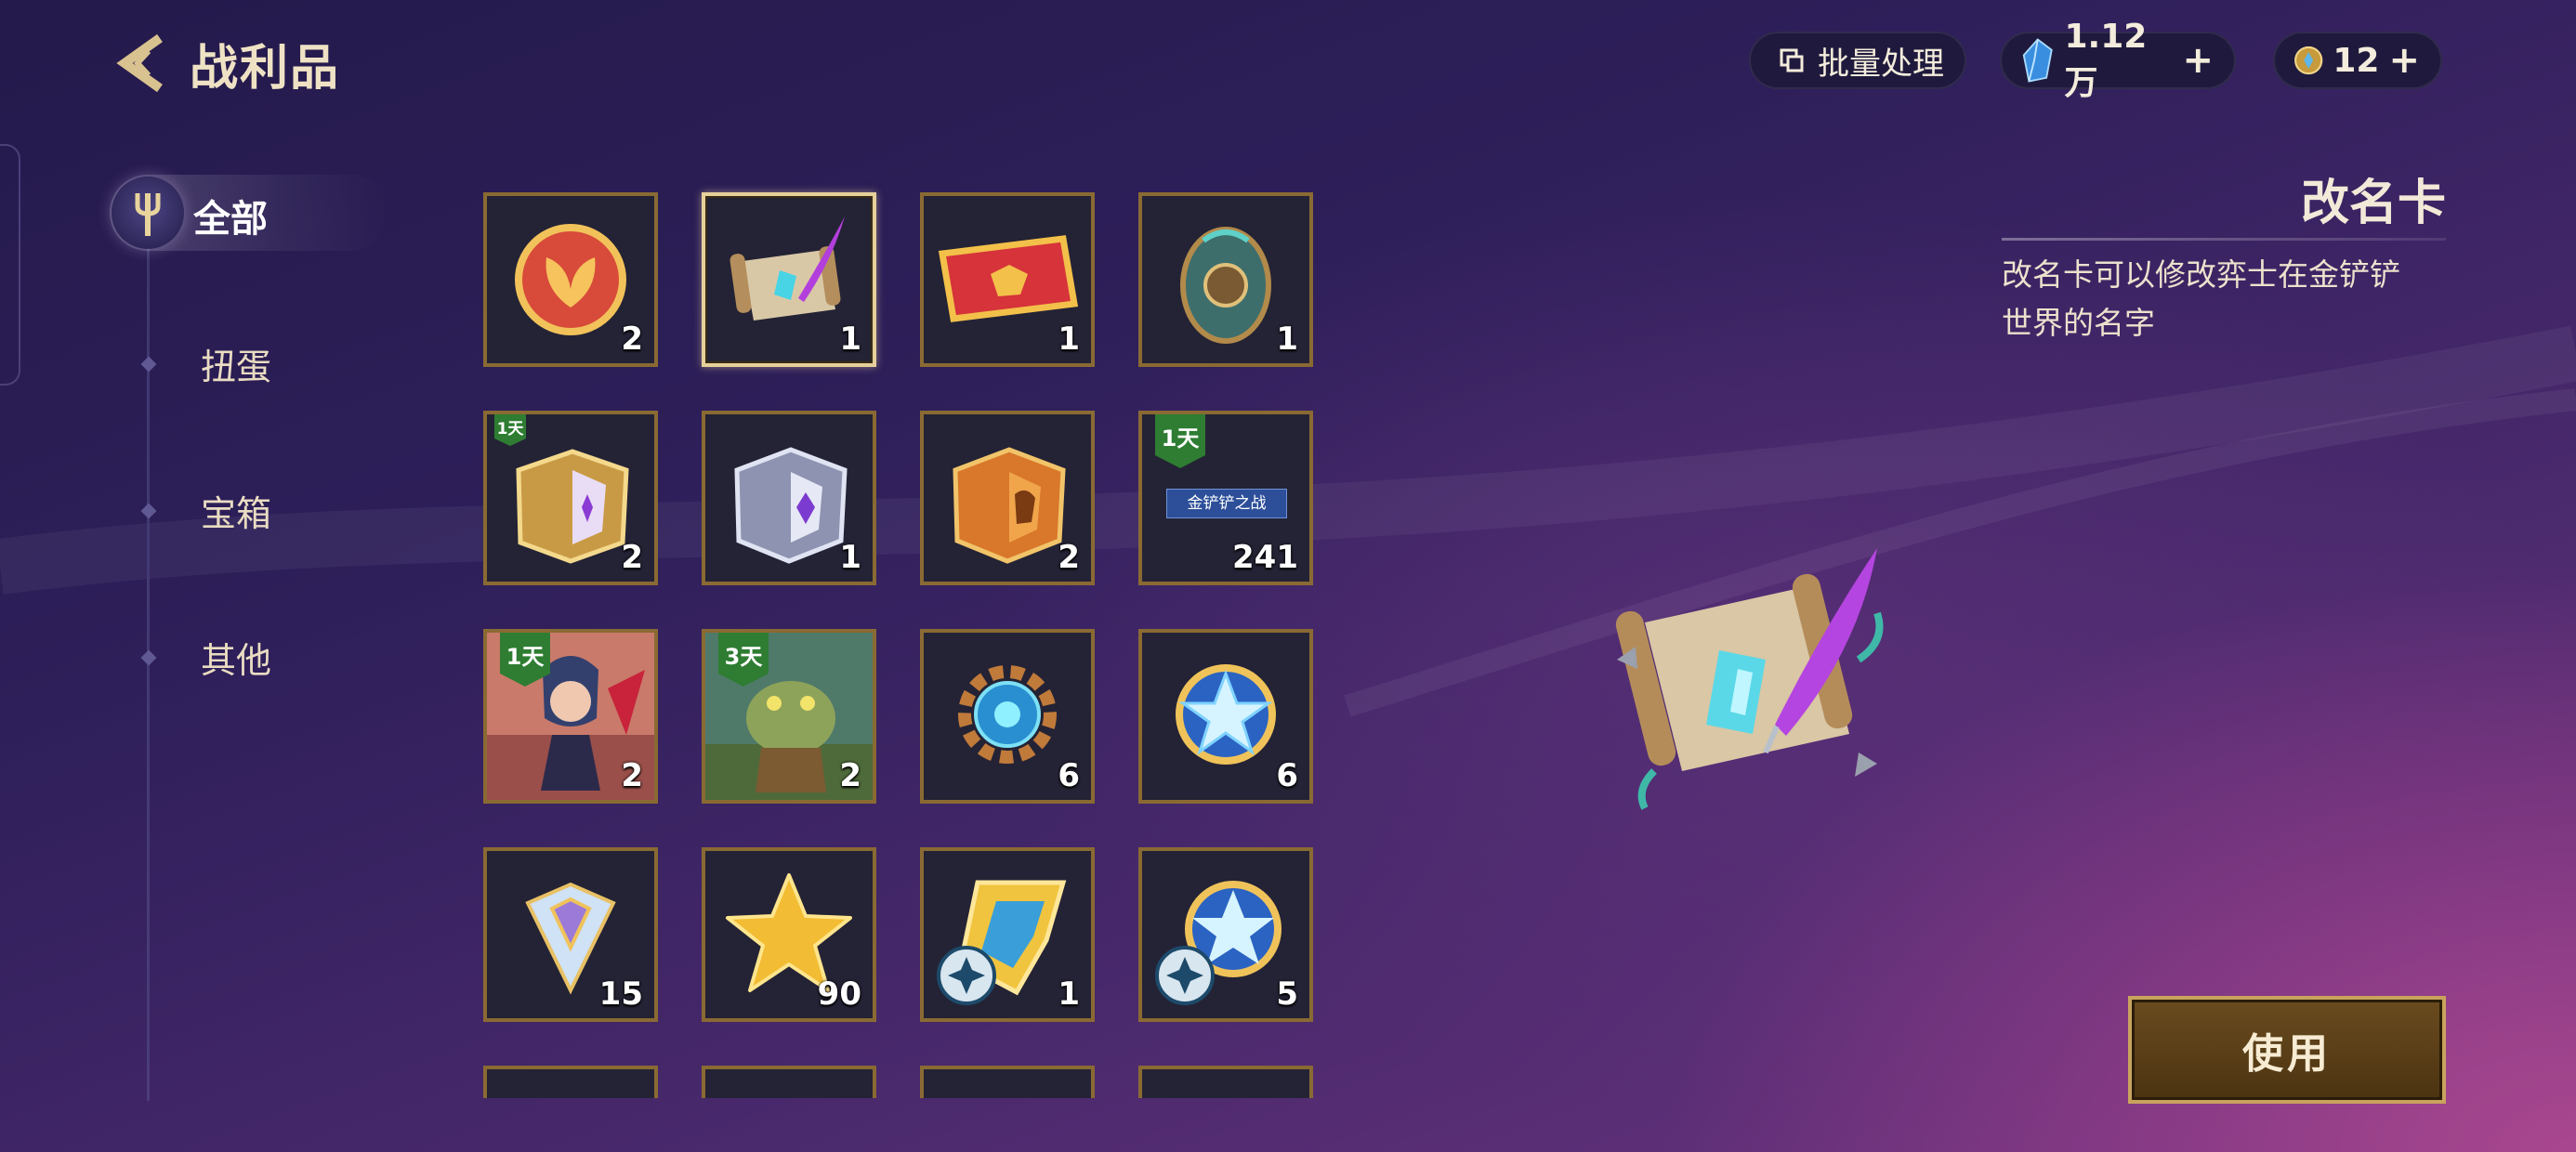  I want to click on sidebar-item-label: 全部, so click(230, 219).